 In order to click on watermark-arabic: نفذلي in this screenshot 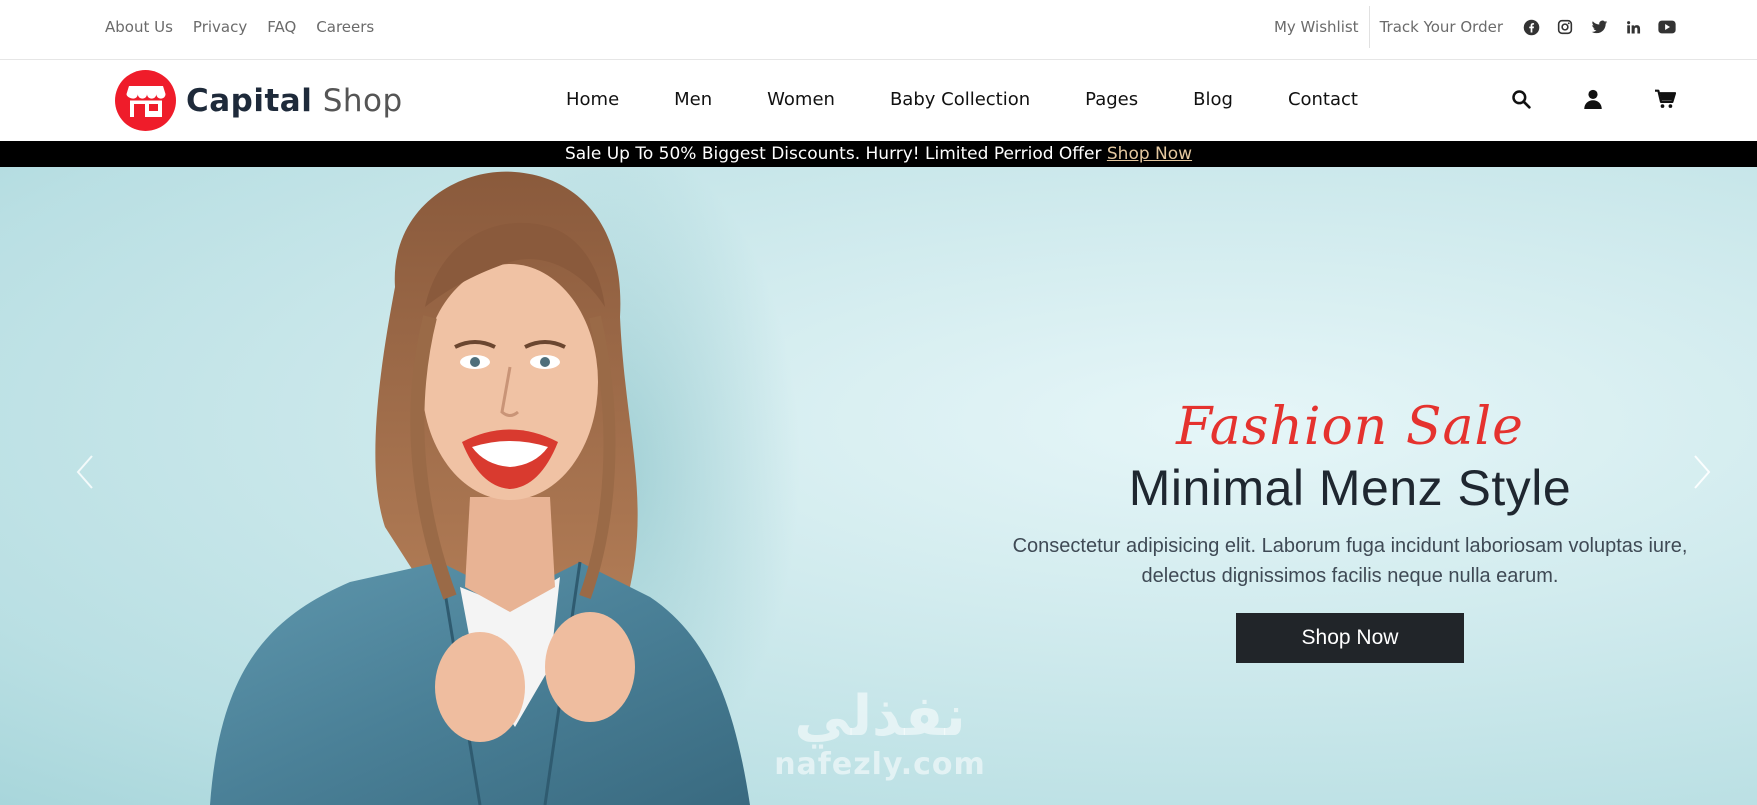, I will do `click(880, 716)`.